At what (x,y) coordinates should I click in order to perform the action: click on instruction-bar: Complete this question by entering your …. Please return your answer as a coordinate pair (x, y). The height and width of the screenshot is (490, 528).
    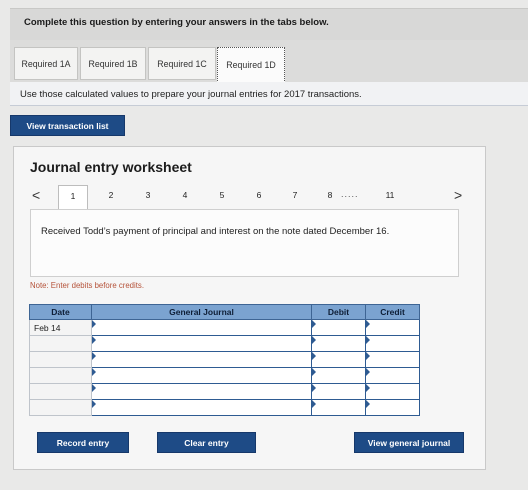
    Looking at the image, I should click on (269, 24).